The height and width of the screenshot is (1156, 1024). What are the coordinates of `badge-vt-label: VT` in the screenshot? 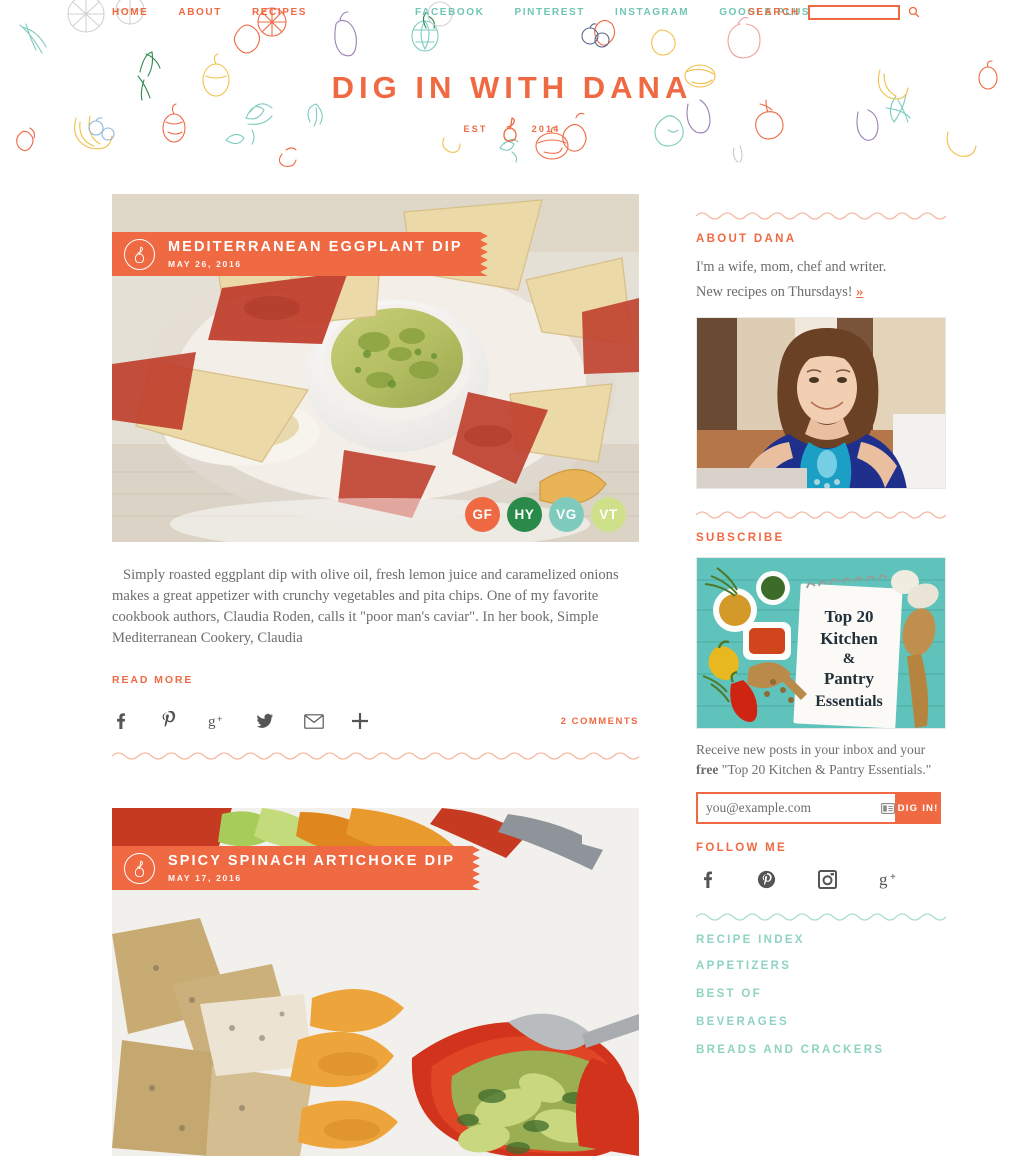 It's located at (608, 514).